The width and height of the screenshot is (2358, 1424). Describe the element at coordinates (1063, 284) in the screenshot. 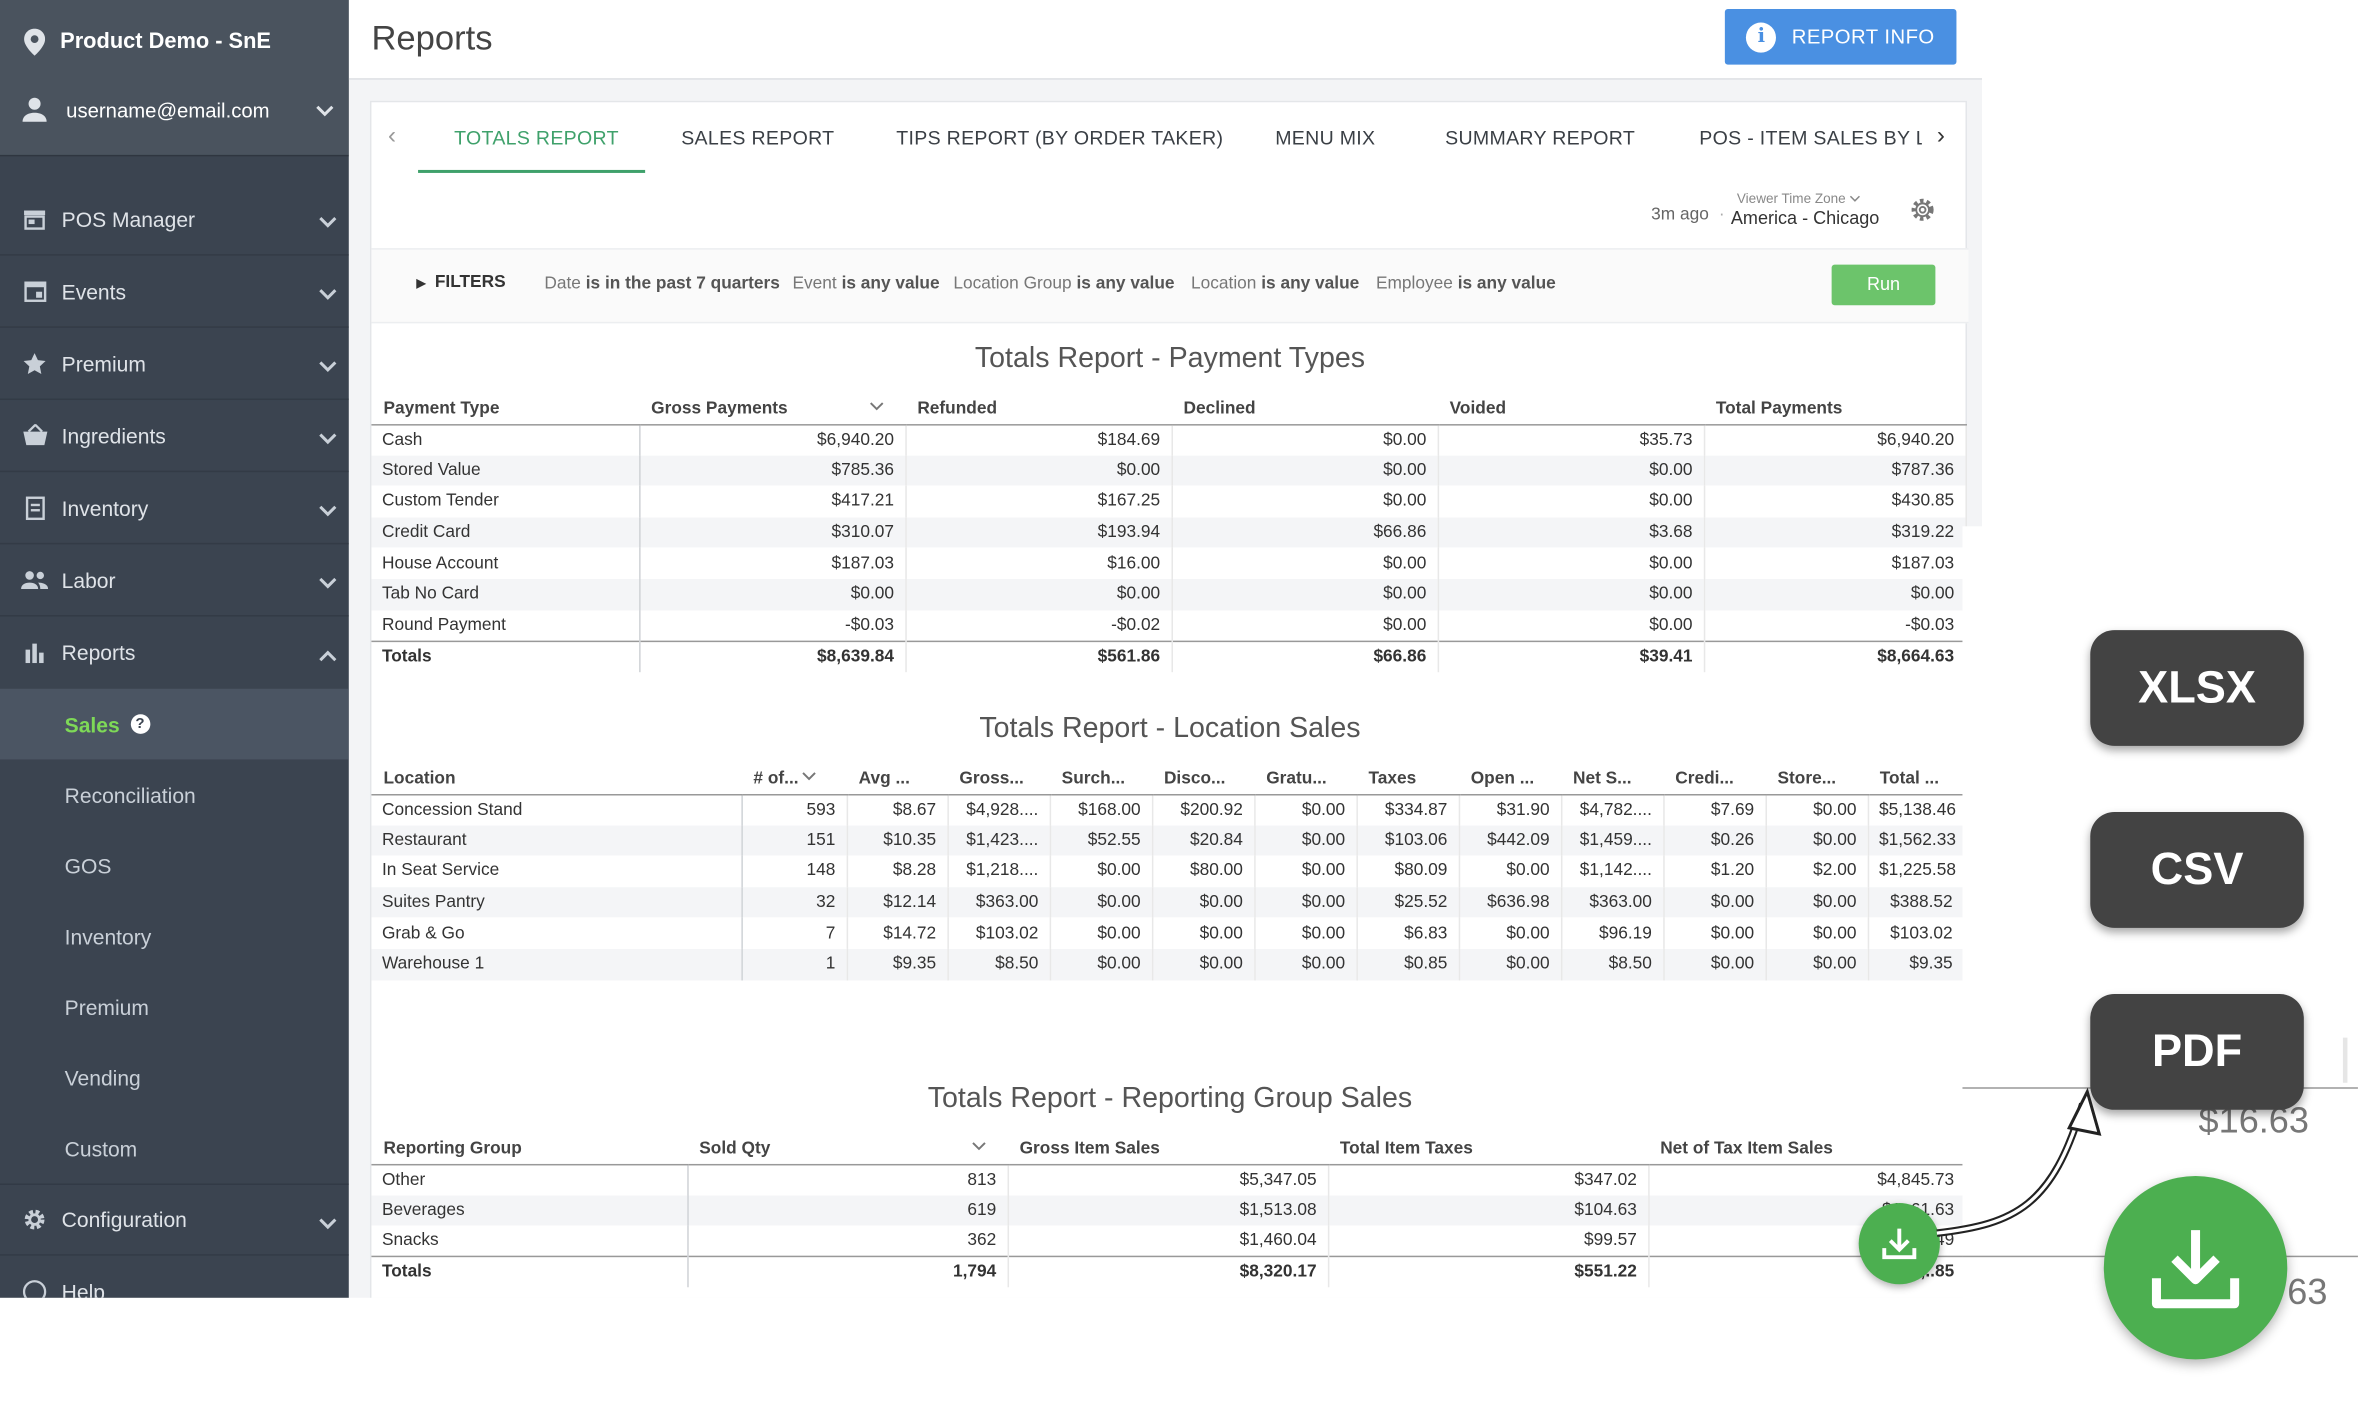

I see `filter-location-group: Location Group is any value` at that location.